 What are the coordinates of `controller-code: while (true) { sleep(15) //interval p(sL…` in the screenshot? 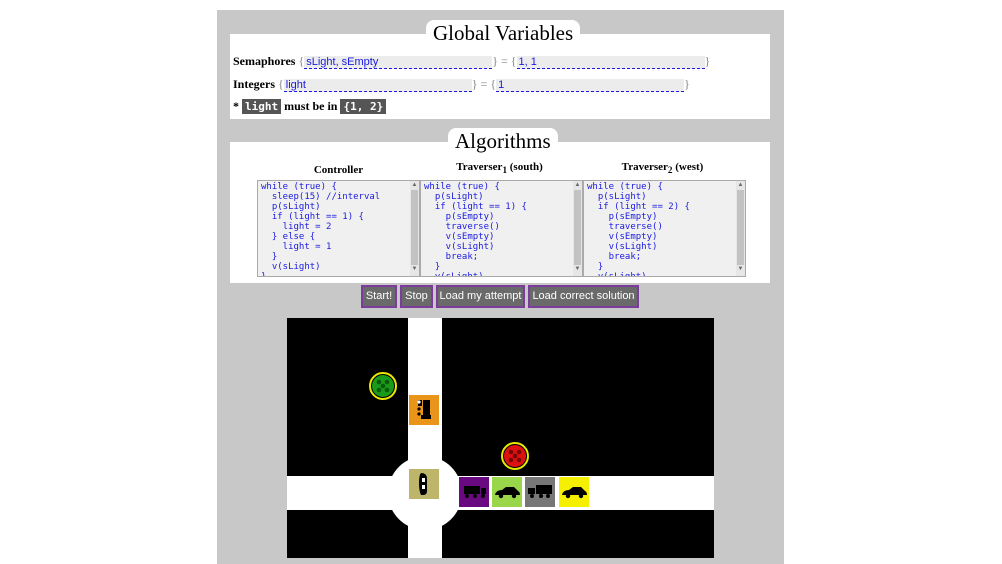 It's located at (338, 228).